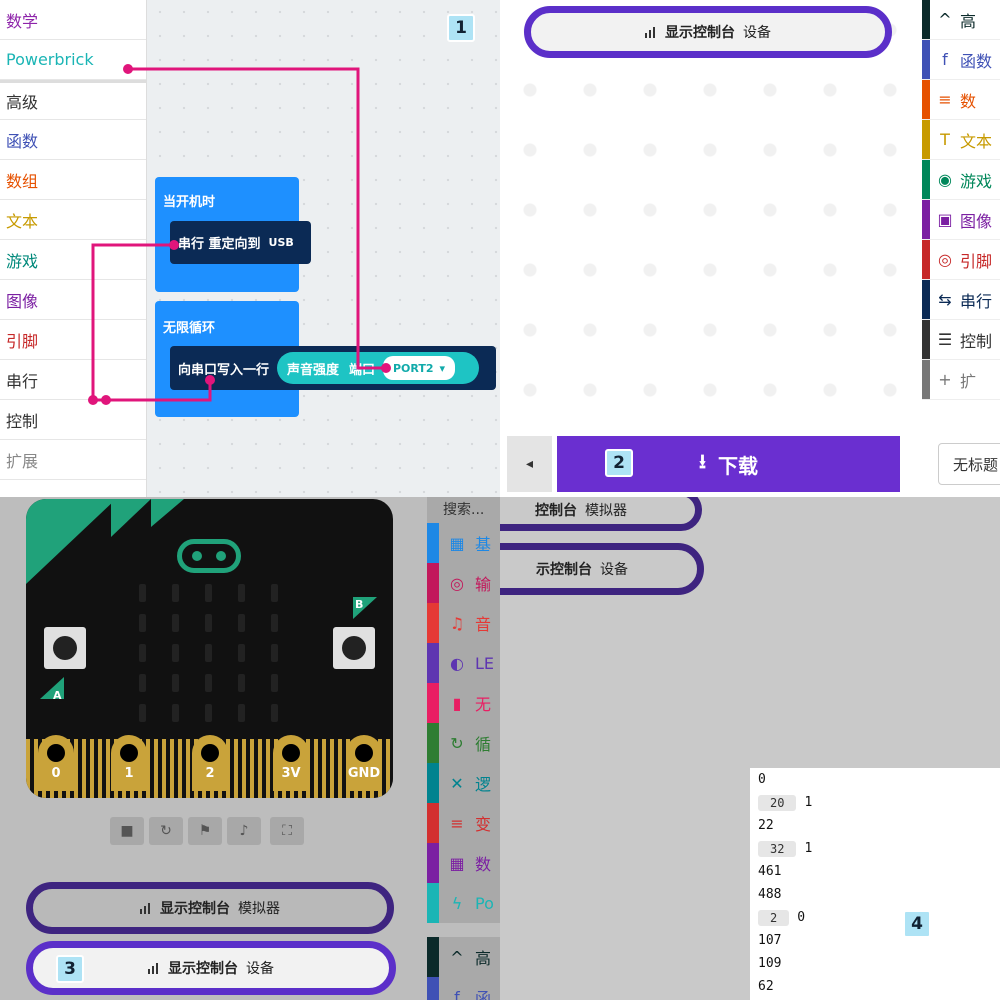  Describe the element at coordinates (969, 464) in the screenshot. I see `project-name-input: 无标题` at that location.